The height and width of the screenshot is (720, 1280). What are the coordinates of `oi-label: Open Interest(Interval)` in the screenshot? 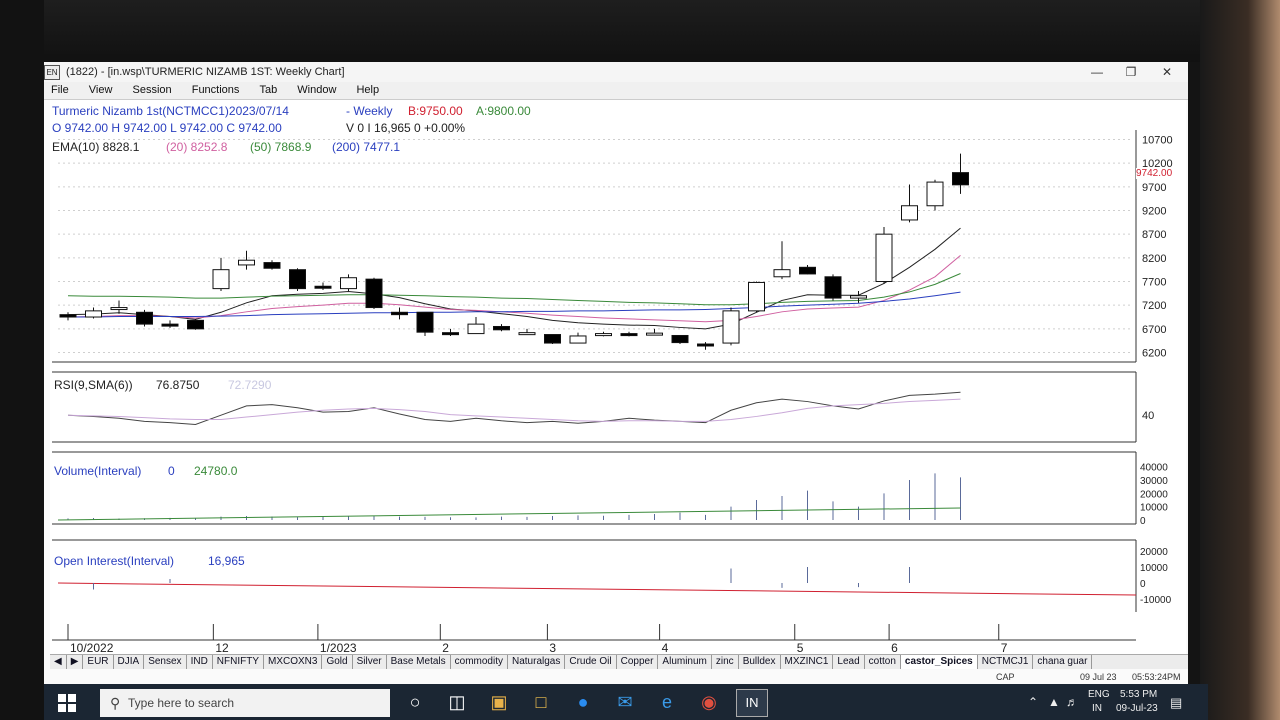 It's located at (114, 561).